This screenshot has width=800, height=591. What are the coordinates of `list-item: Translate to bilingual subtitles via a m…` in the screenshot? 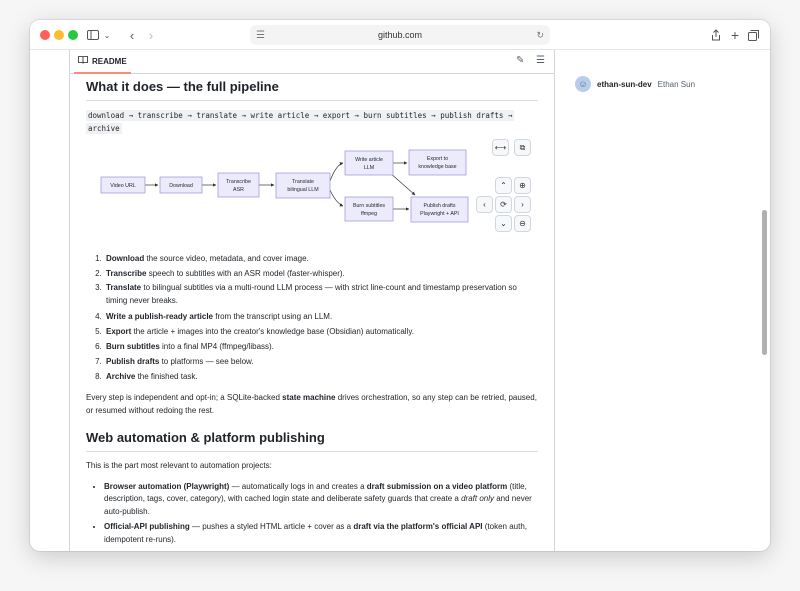 It's located at (321, 295).